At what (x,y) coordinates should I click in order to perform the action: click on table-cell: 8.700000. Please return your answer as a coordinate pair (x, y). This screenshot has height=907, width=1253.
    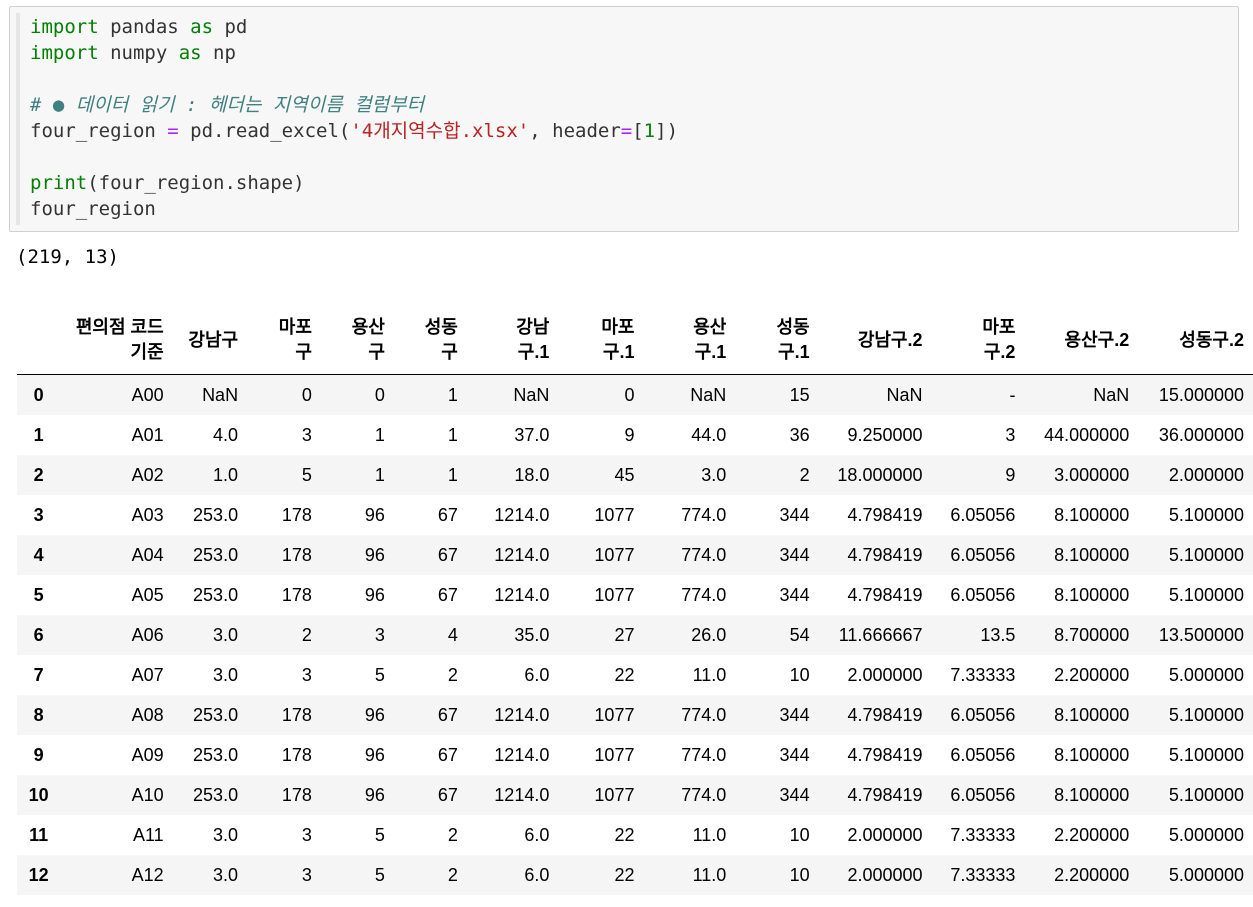
    Looking at the image, I should click on (1092, 634).